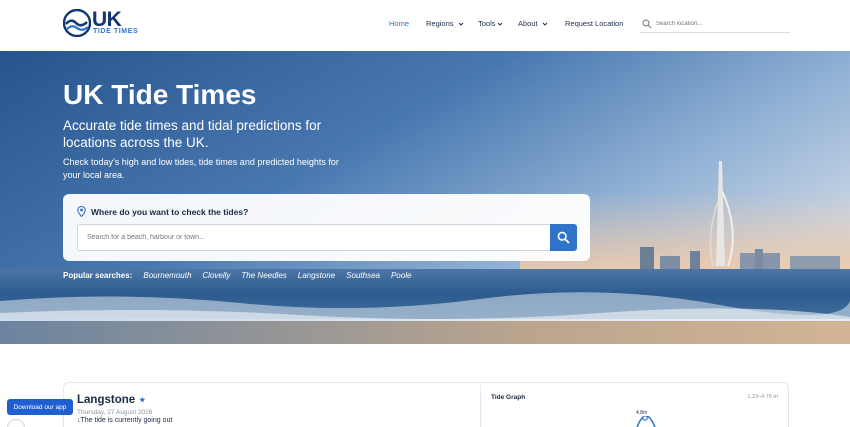 Image resolution: width=850 pixels, height=427 pixels. What do you see at coordinates (440, 23) in the screenshot?
I see `nav-regions-label: Regions` at bounding box center [440, 23].